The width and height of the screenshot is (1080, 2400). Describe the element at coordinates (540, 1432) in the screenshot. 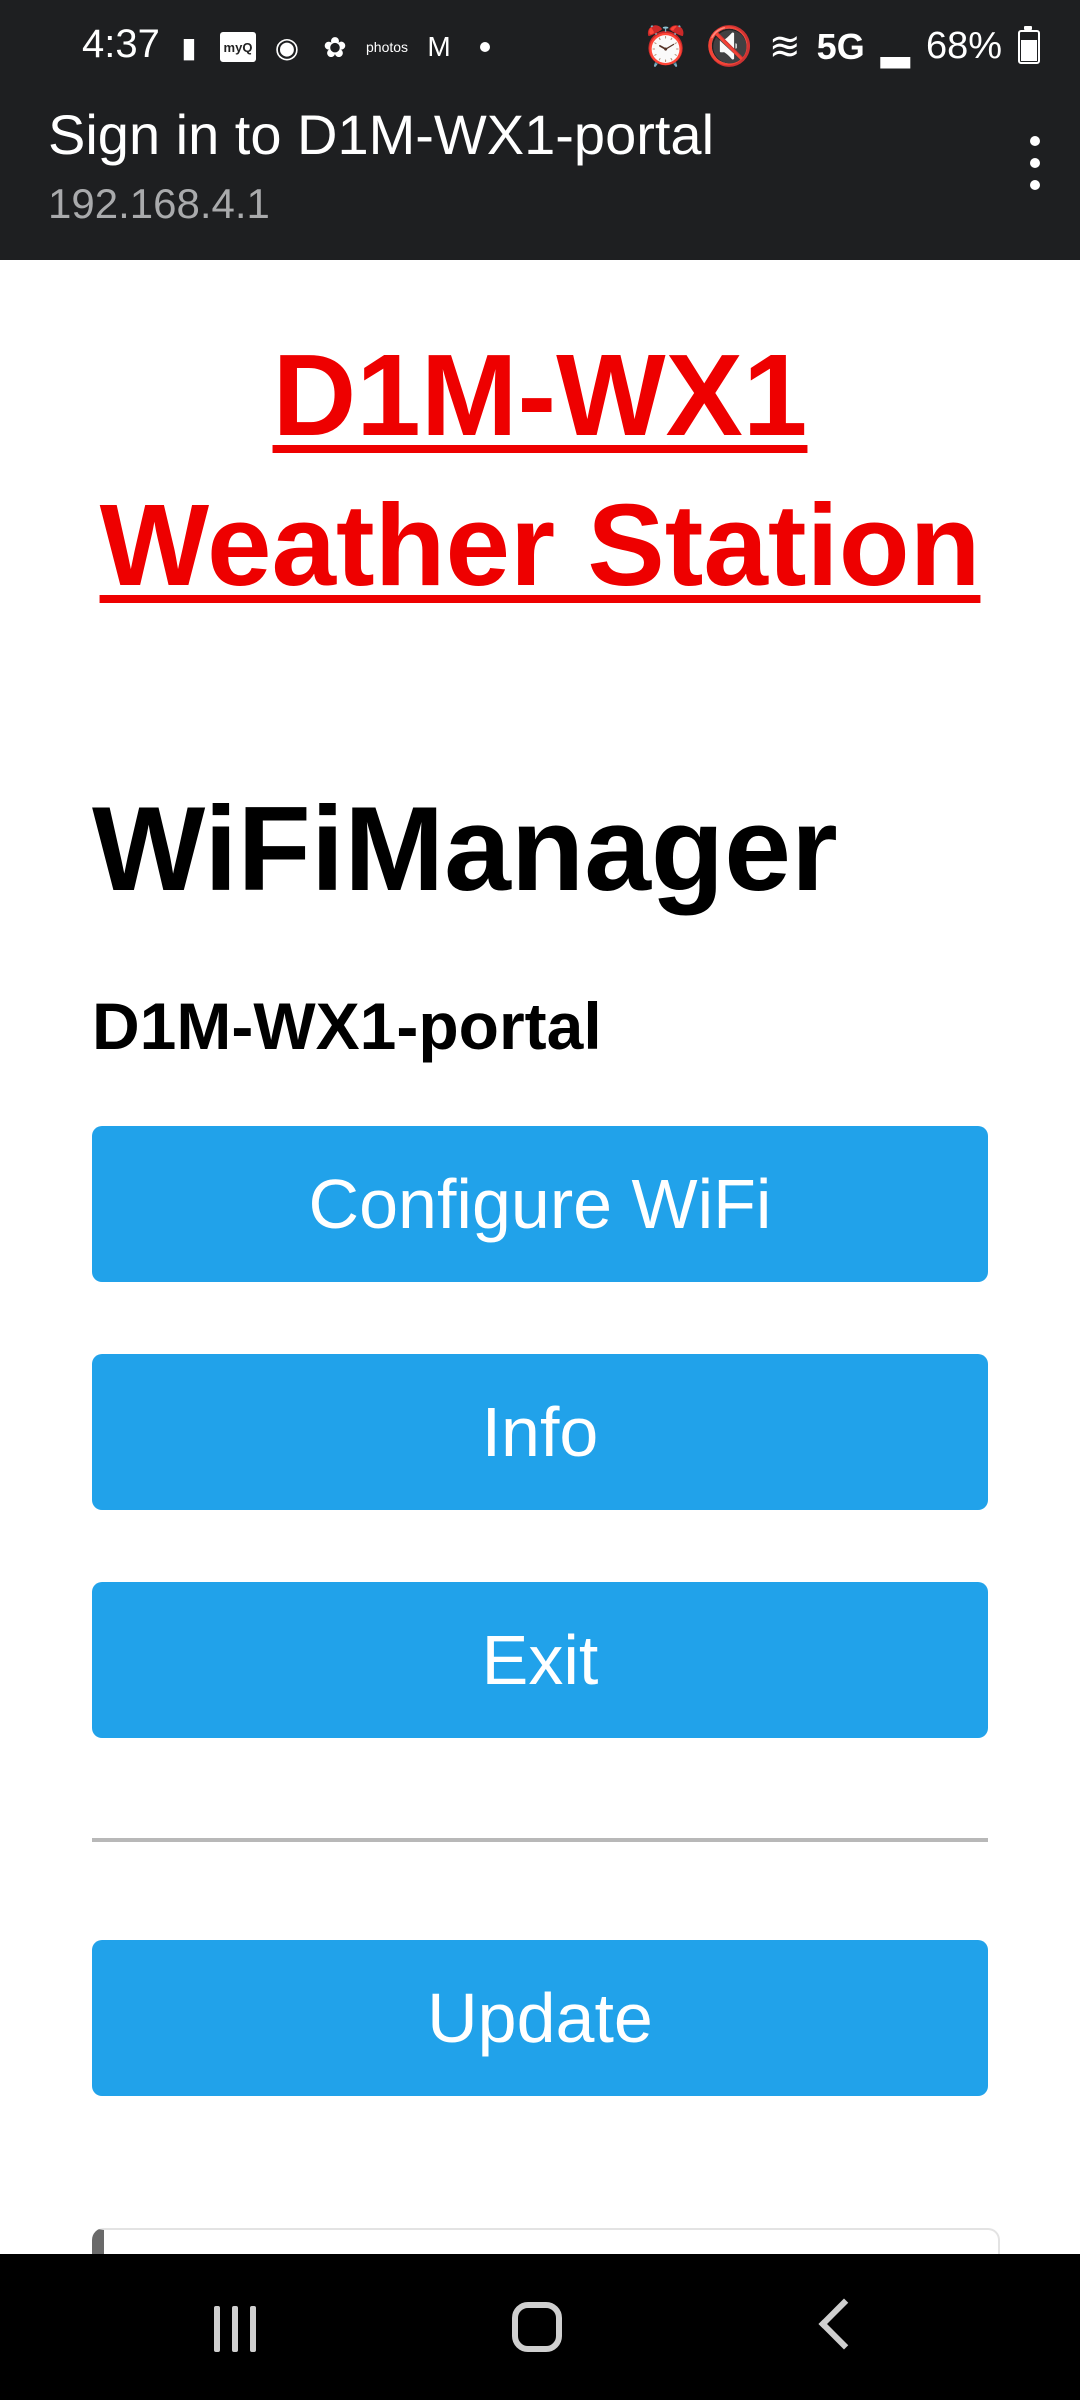

I see `info-button: Info` at that location.